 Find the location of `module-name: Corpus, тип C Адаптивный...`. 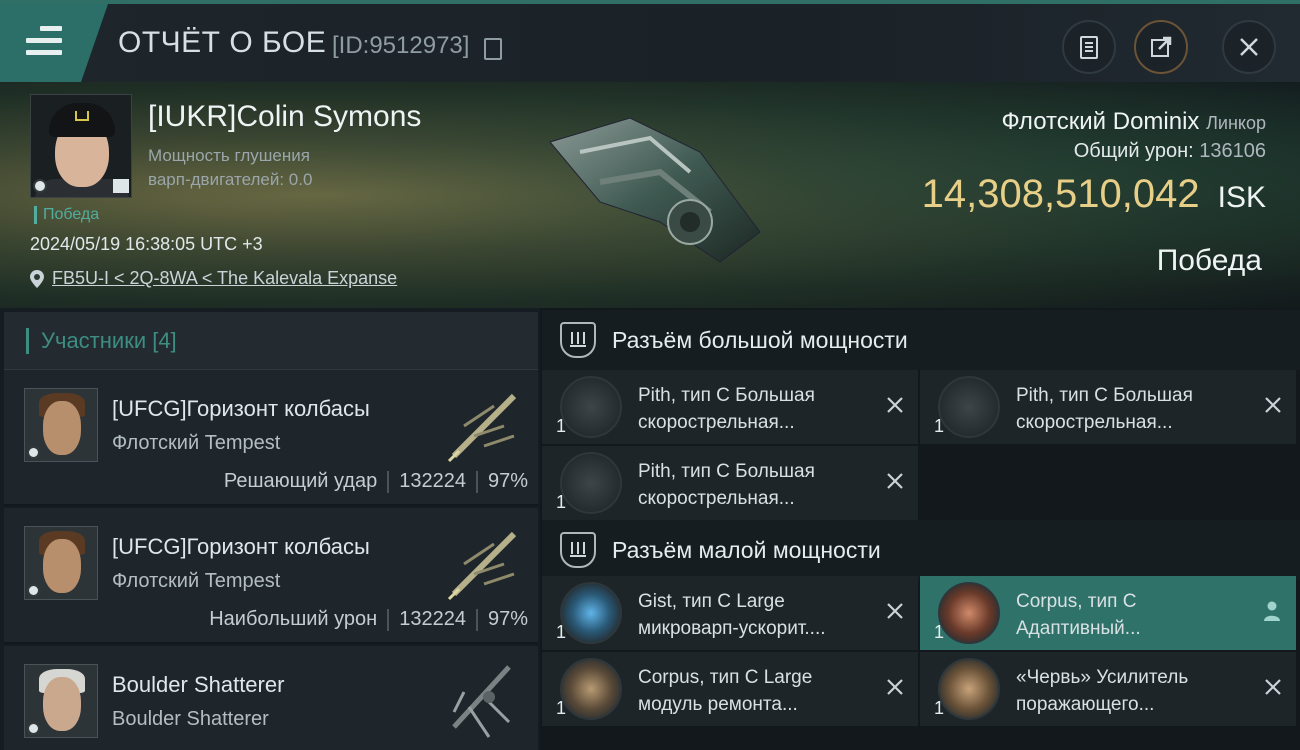

module-name: Corpus, тип C Адаптивный... is located at coordinates (1078, 615).